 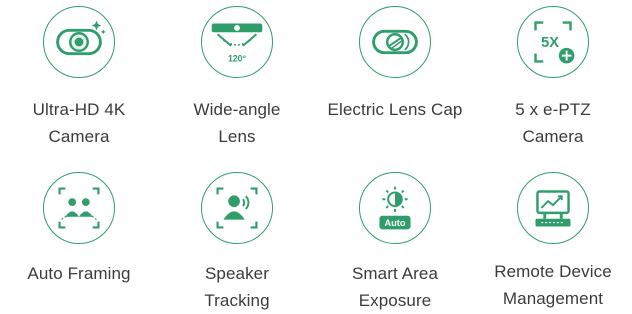 I want to click on zoom-ptz-icon: 5X, so click(x=553, y=42).